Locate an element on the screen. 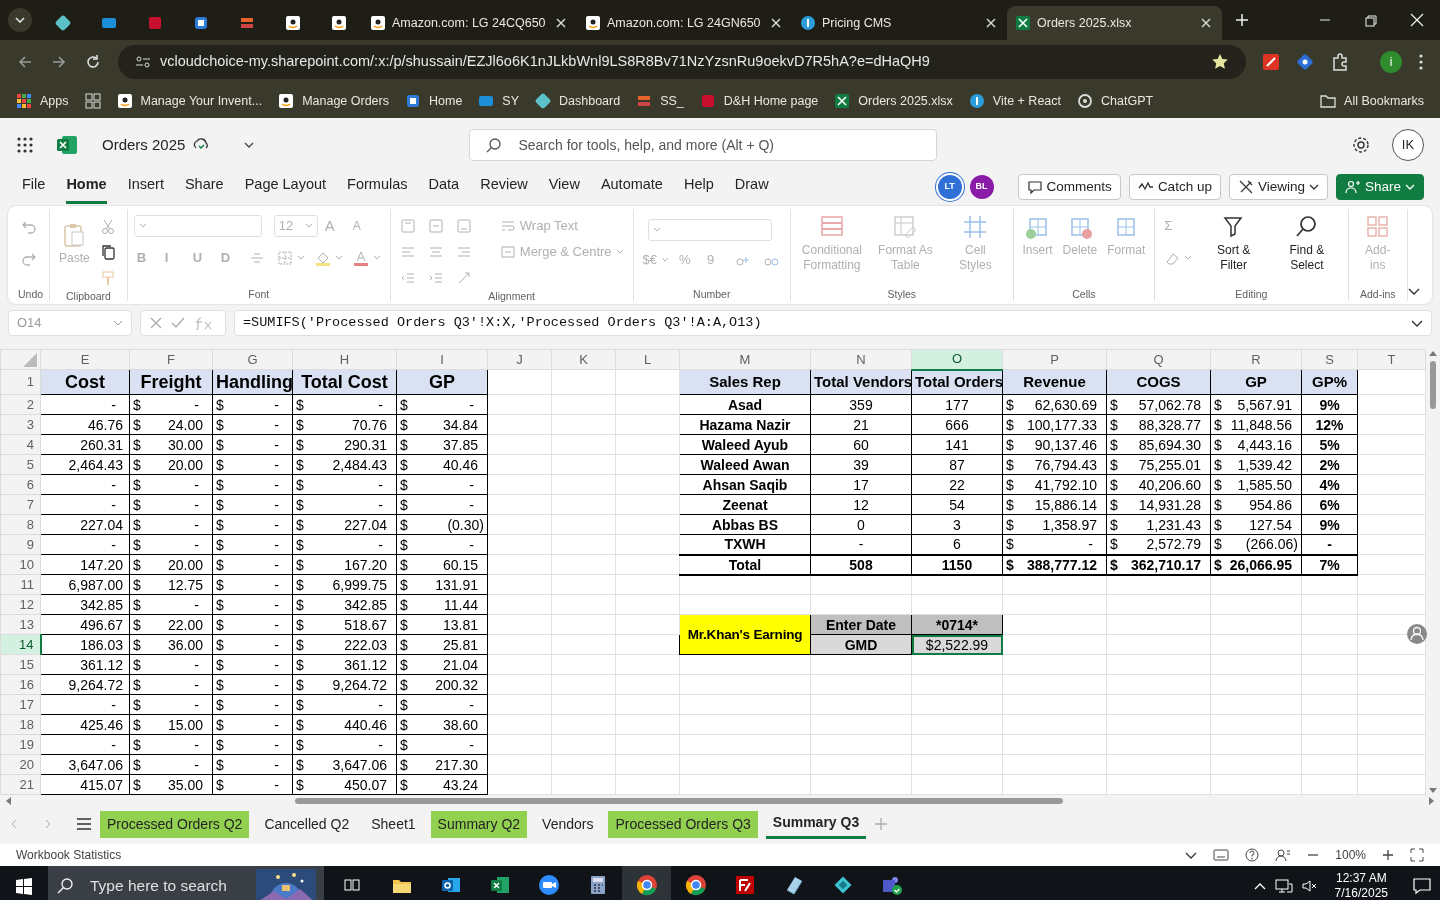 The image size is (1440, 900). bookmark: Vite + React is located at coordinates (1014, 101).